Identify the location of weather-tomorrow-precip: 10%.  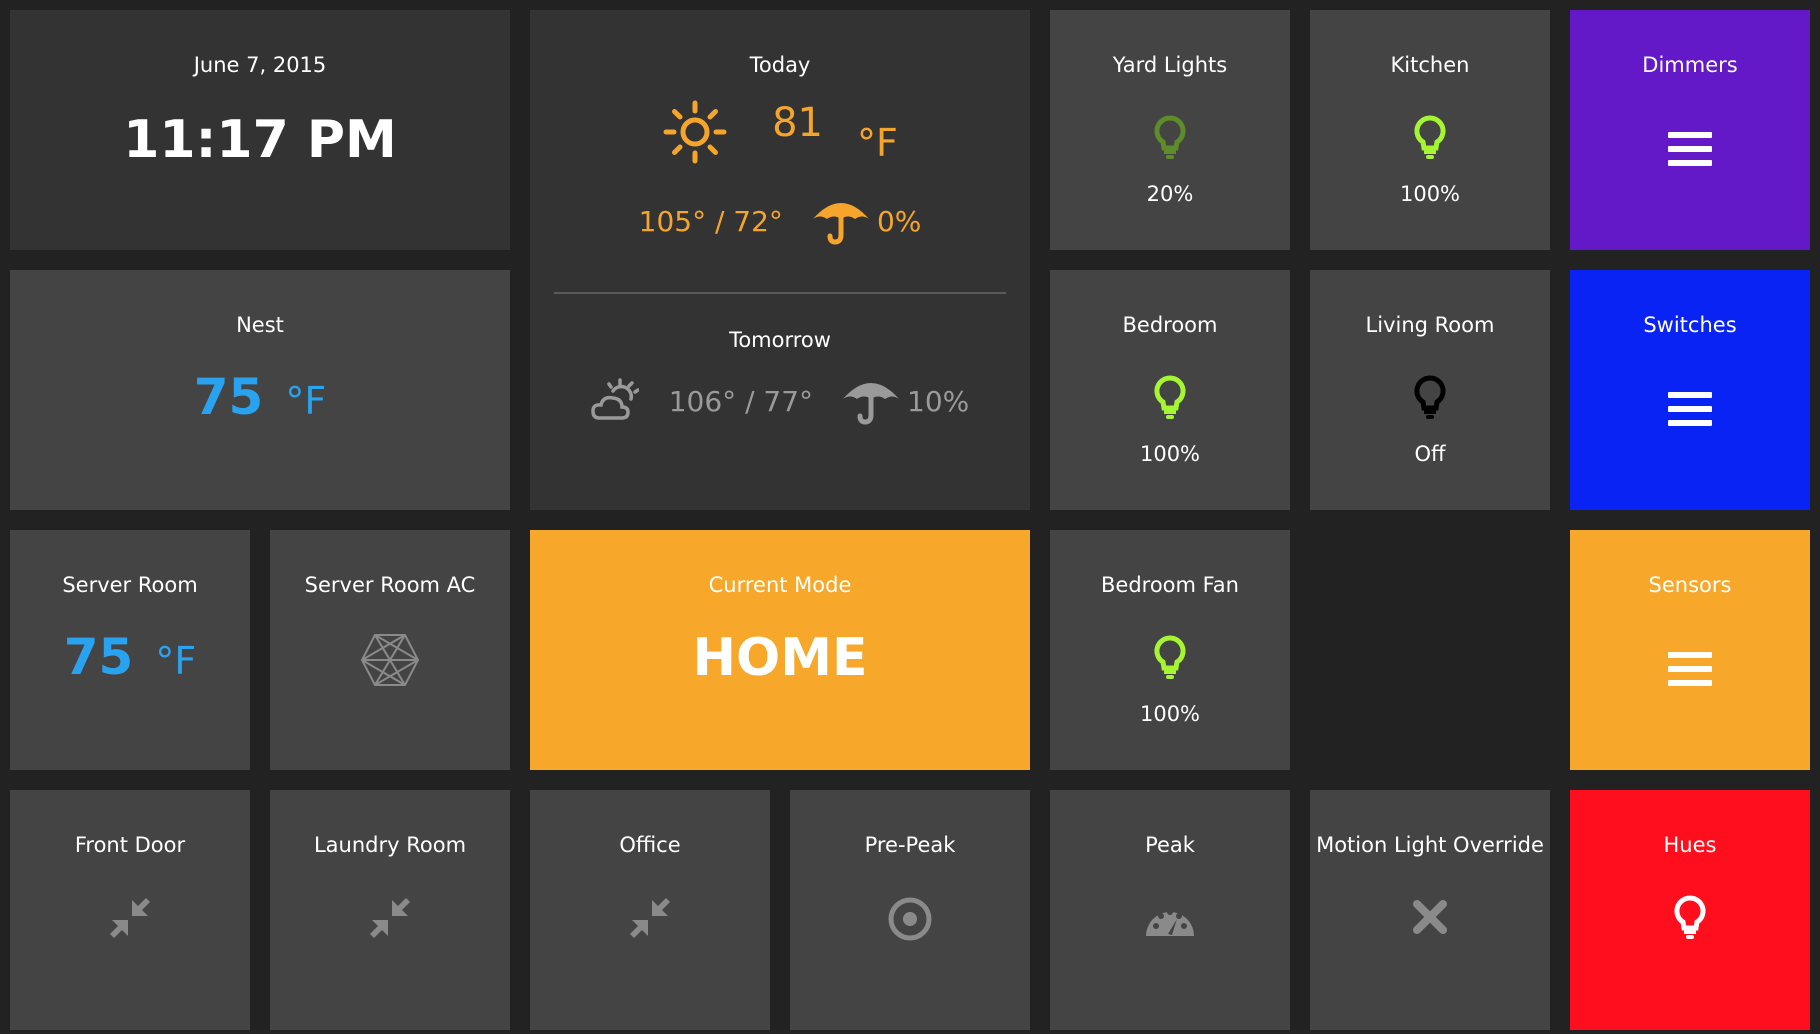
(938, 401).